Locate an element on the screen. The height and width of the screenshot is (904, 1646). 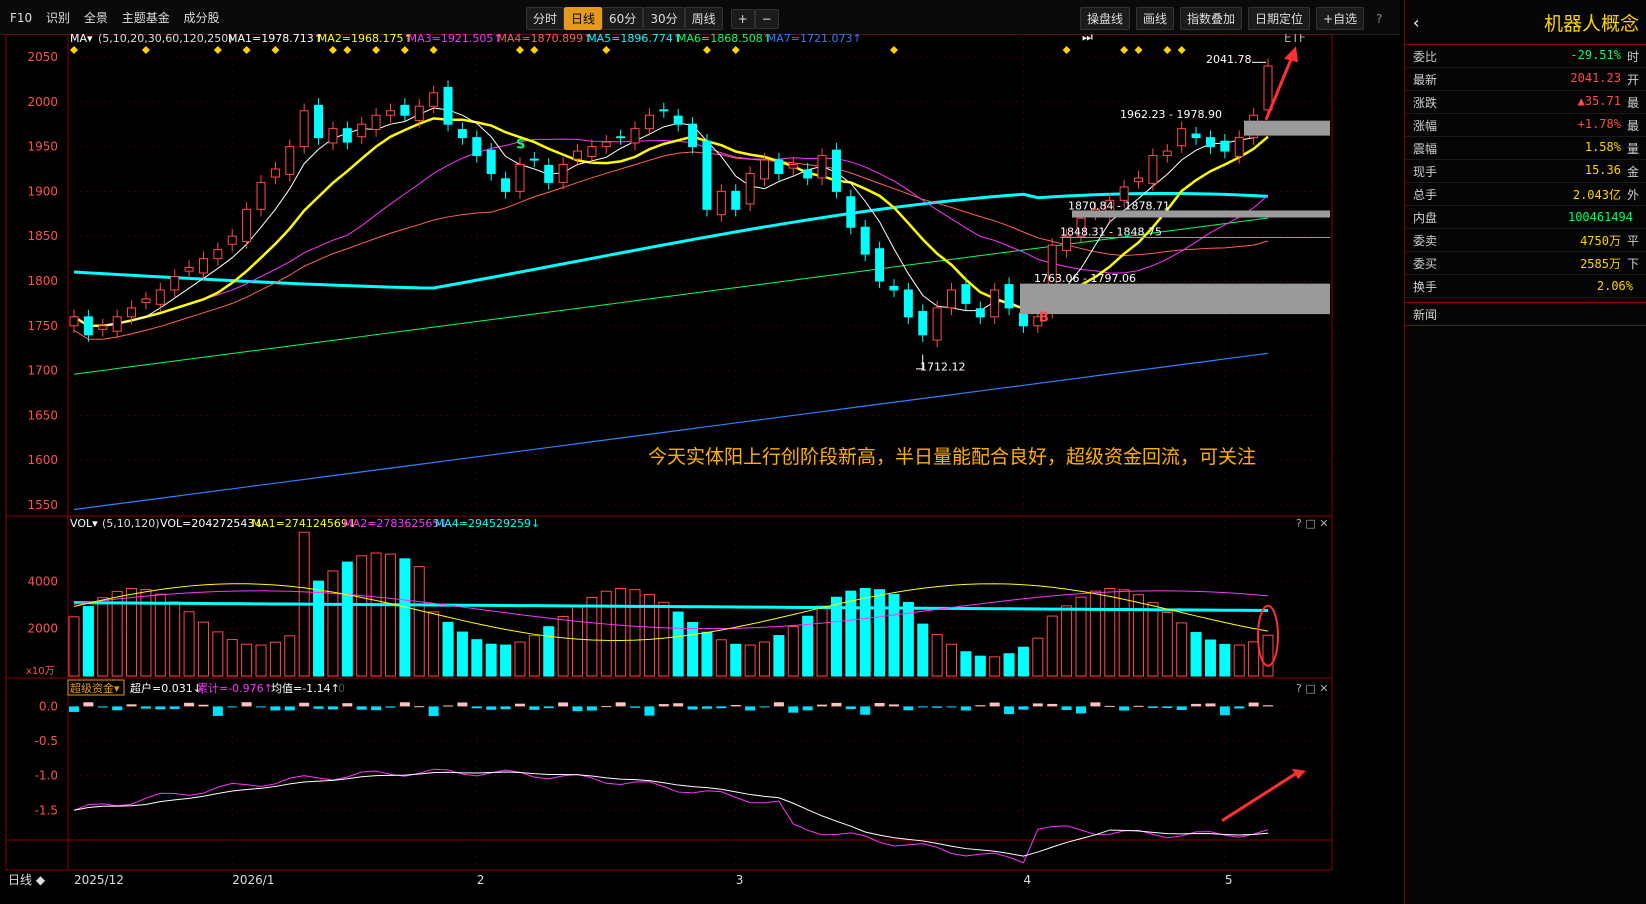
draw-line-button: 画线 is located at coordinates (1155, 18).